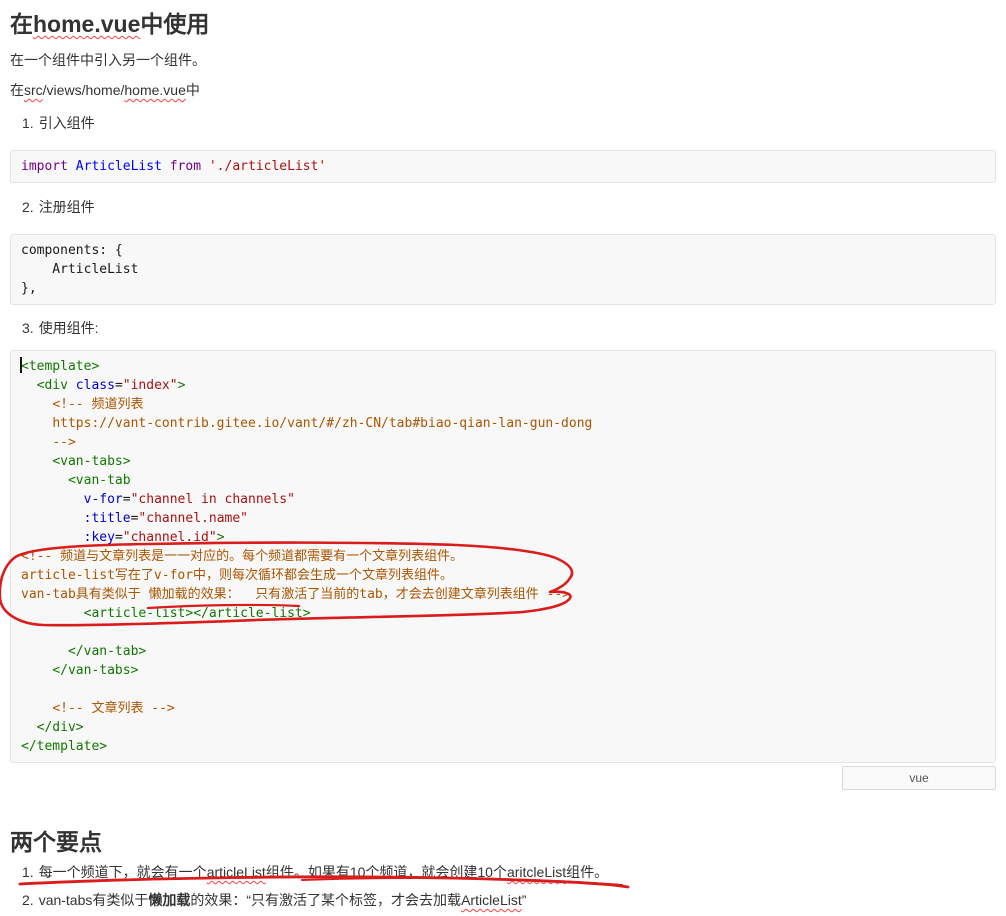  I want to click on code-line: components: {, so click(503, 250).